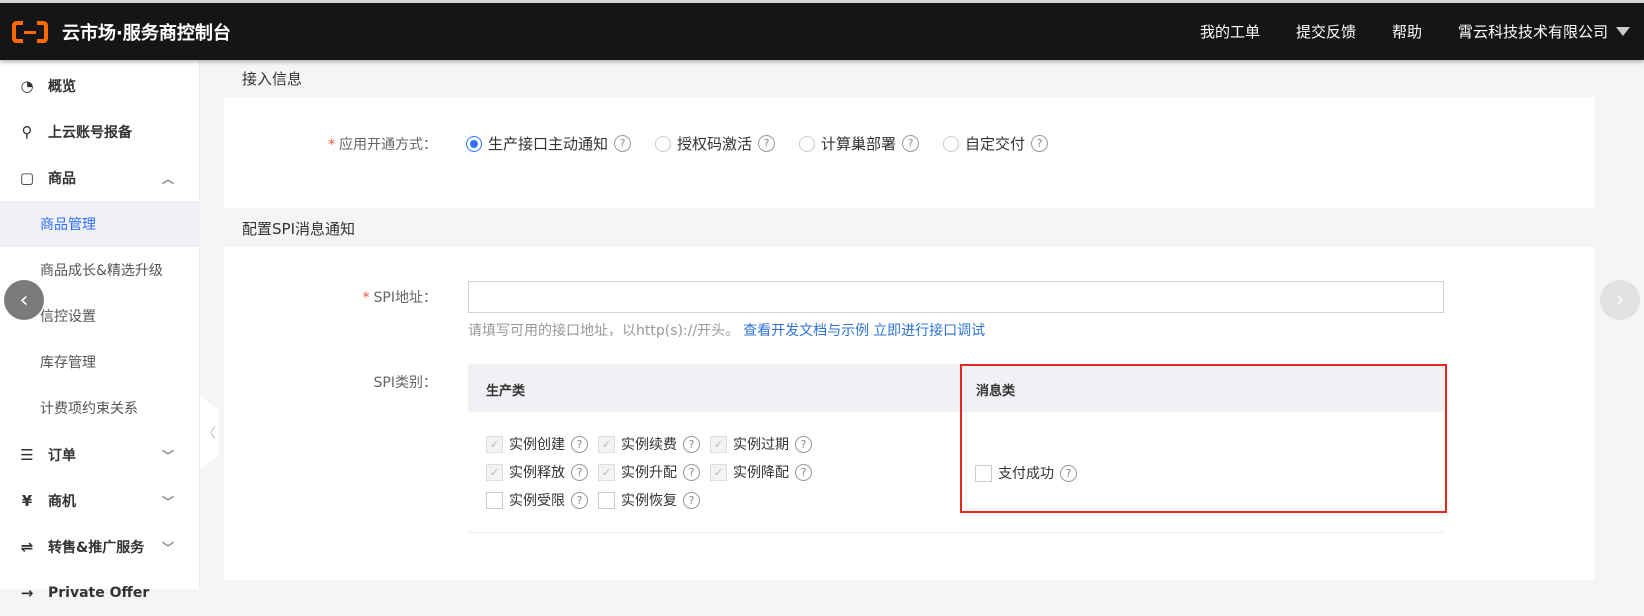 The height and width of the screenshot is (616, 1644). I want to click on radio-compute-nest: 计算巢部署?, so click(859, 143).